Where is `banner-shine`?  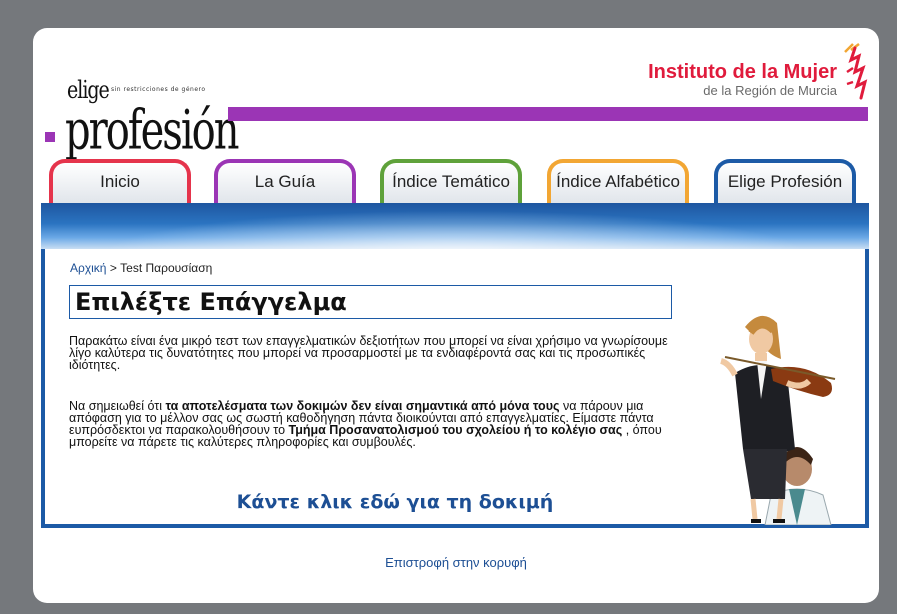 banner-shine is located at coordinates (455, 226).